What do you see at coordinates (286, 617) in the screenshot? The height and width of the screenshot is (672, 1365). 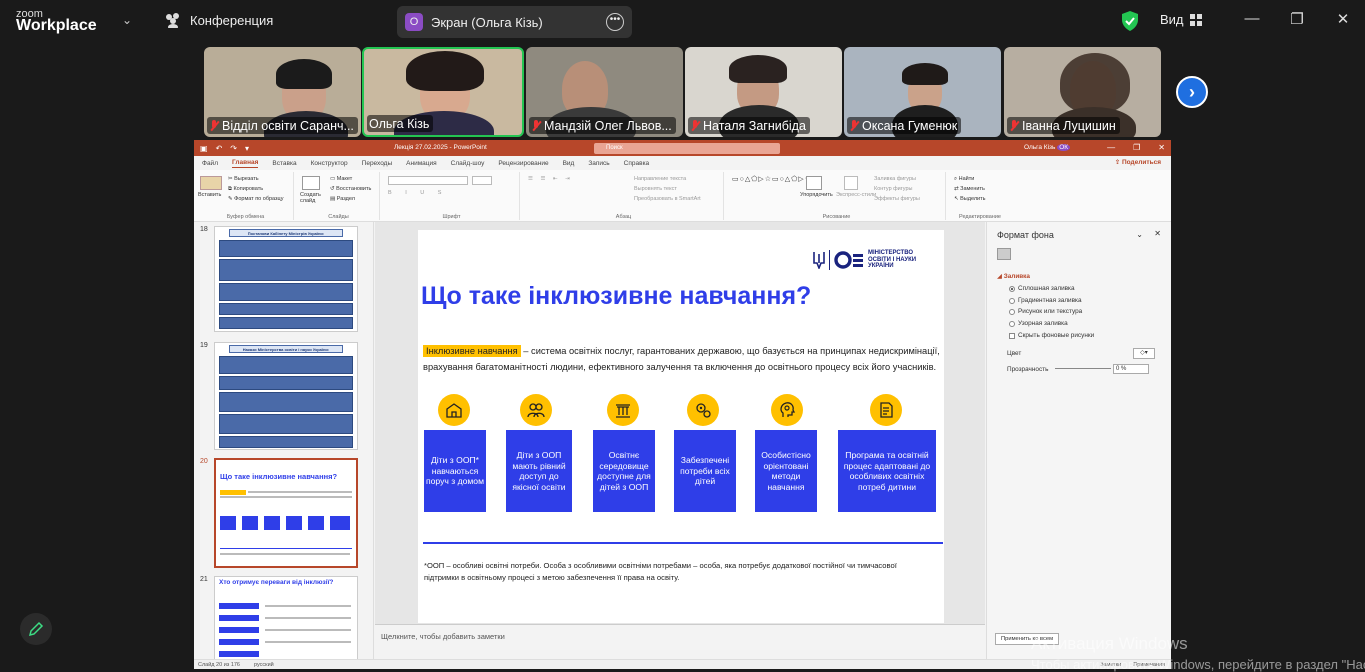 I see `slide-thumbnail: Хто отримує переваги від інклюзії?` at bounding box center [286, 617].